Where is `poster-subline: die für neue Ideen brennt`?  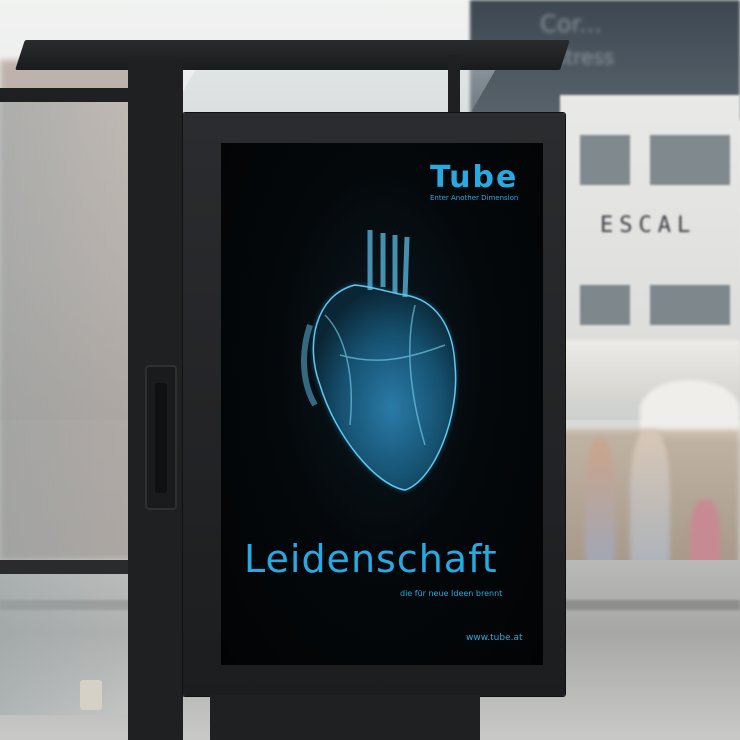
poster-subline: die für neue Ideen brennt is located at coordinates (451, 593).